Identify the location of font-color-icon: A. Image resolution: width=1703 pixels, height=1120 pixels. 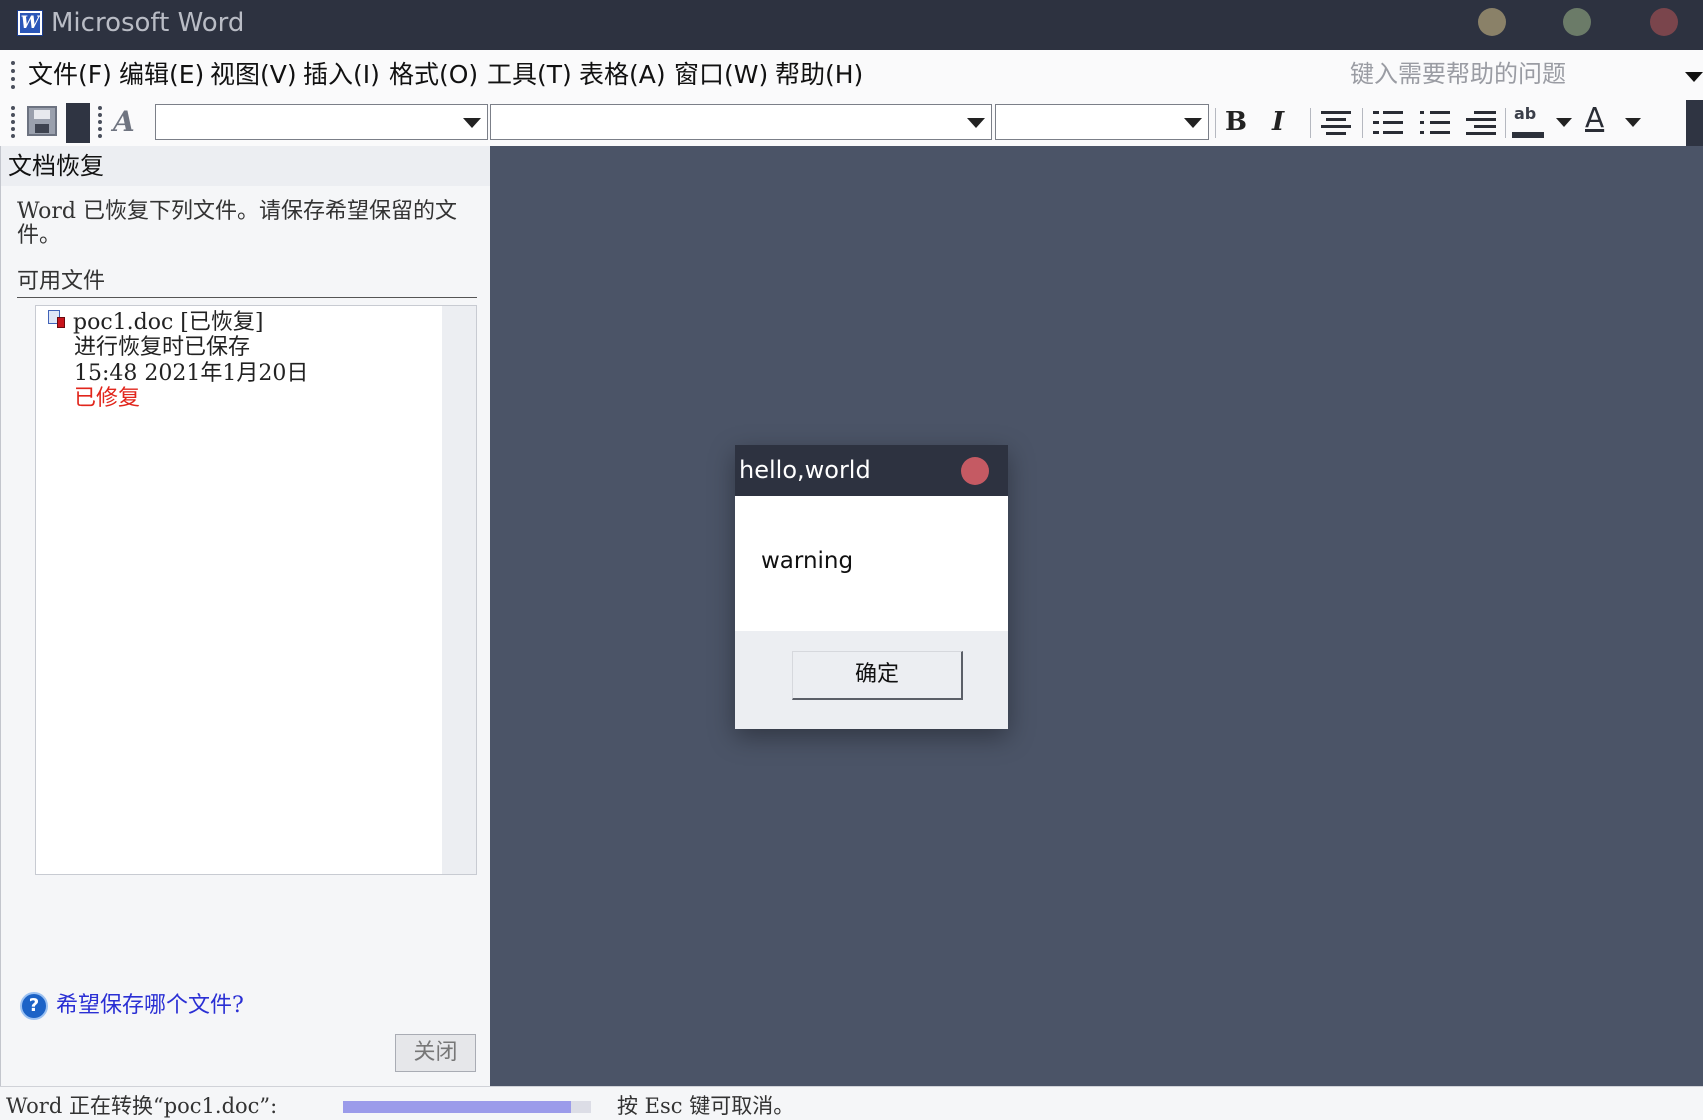
(1598, 120).